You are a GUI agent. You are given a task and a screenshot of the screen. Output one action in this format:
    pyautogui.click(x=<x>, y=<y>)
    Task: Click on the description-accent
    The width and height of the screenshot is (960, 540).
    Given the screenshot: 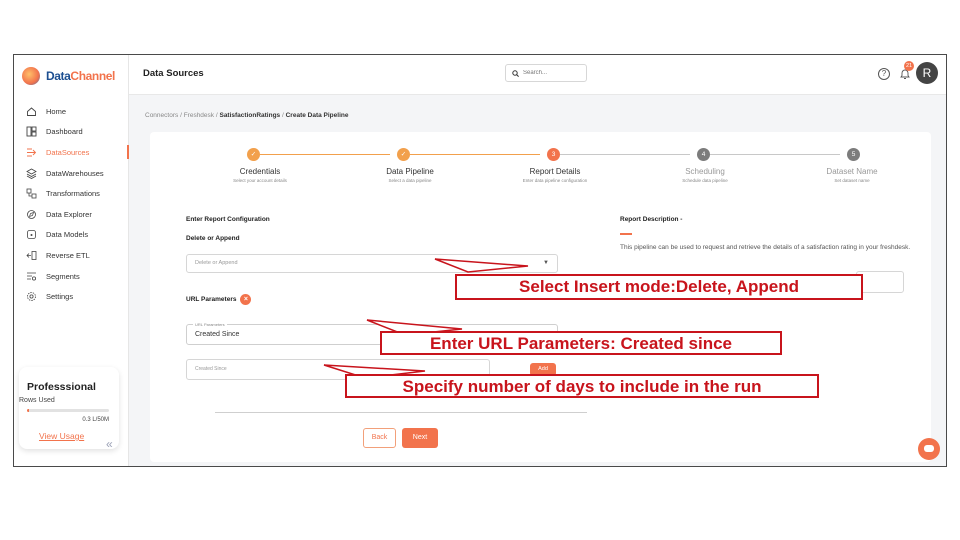 What is the action you would take?
    pyautogui.click(x=626, y=234)
    